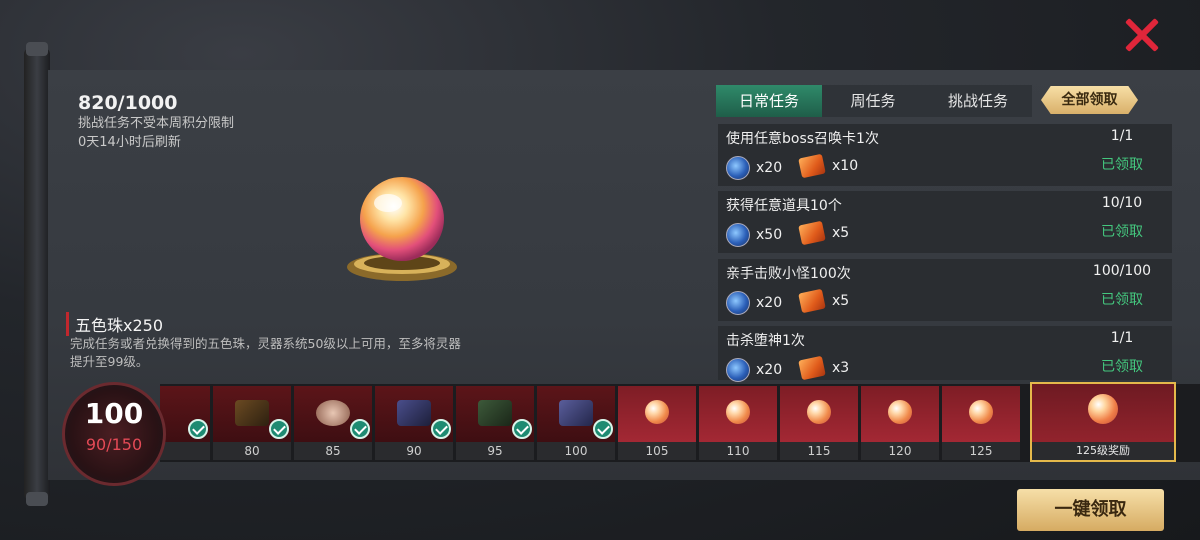 This screenshot has height=540, width=1200. I want to click on crate-icon, so click(495, 413).